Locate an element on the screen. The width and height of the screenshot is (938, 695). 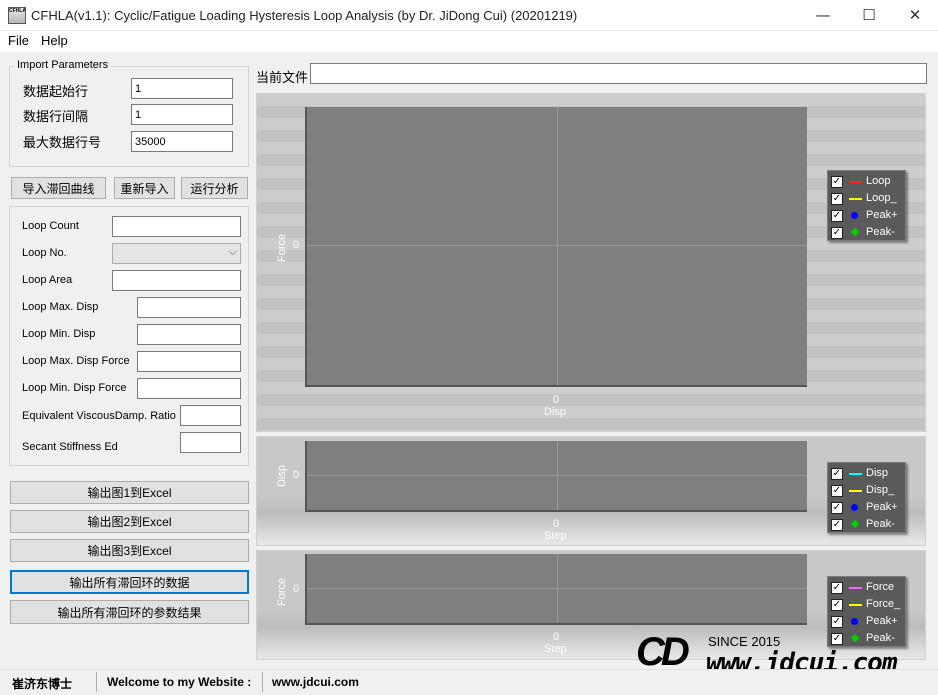
chart2-x-label: Step is located at coordinates (555, 536).